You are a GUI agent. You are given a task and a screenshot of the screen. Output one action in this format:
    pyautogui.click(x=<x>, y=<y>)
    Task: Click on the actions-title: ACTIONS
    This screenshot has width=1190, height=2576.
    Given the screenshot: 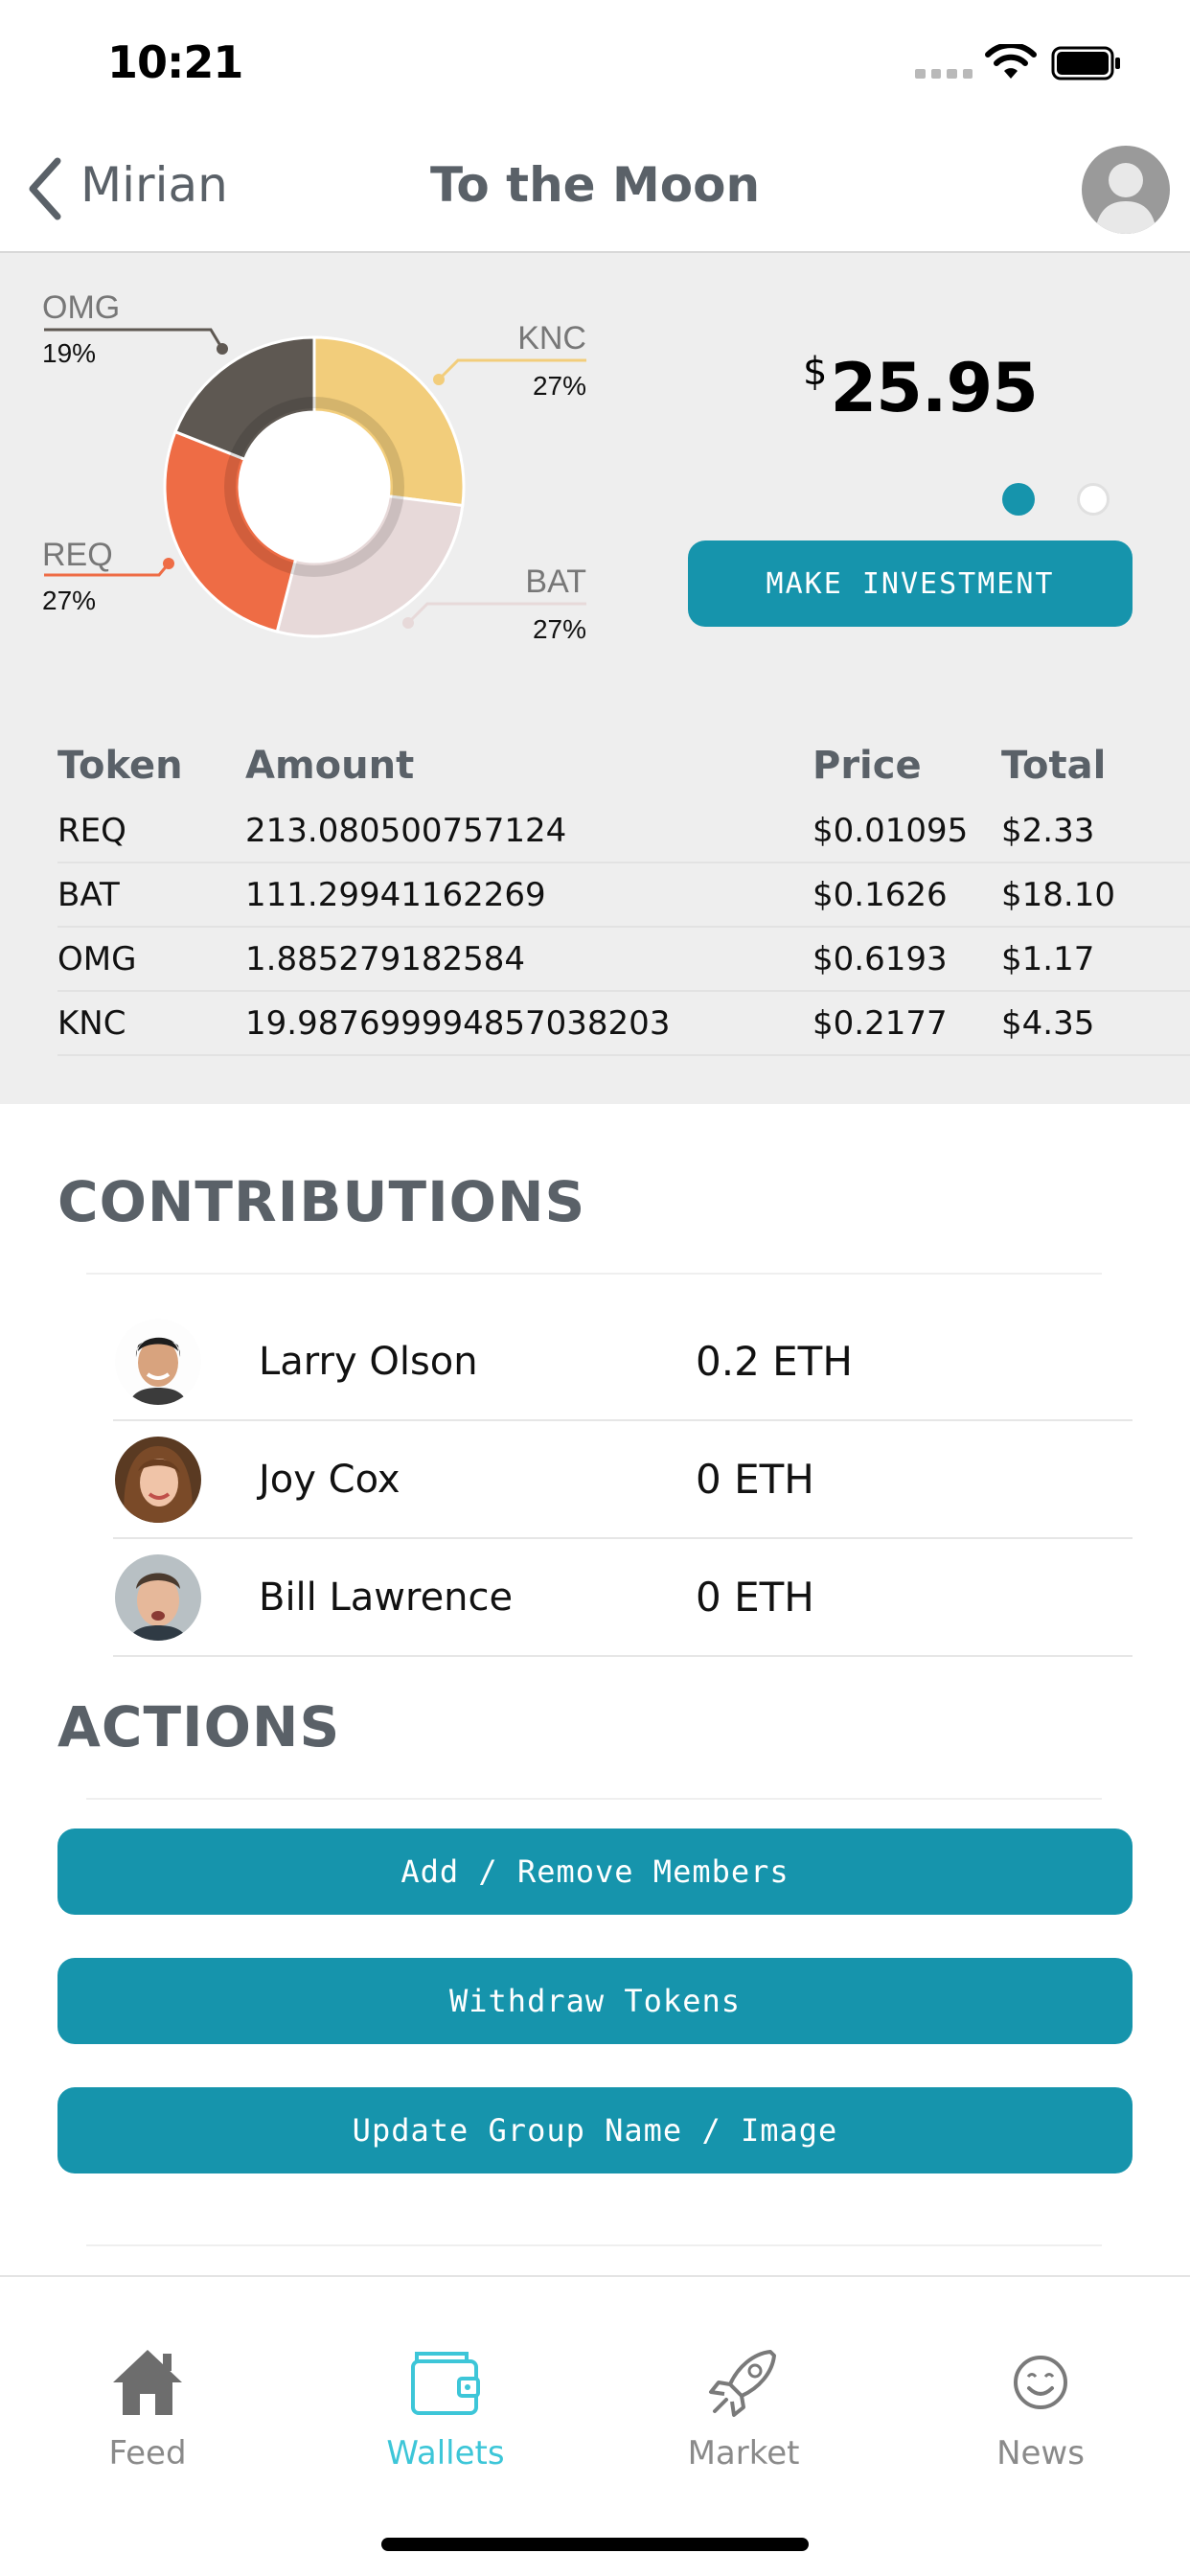 What is the action you would take?
    pyautogui.click(x=199, y=1727)
    